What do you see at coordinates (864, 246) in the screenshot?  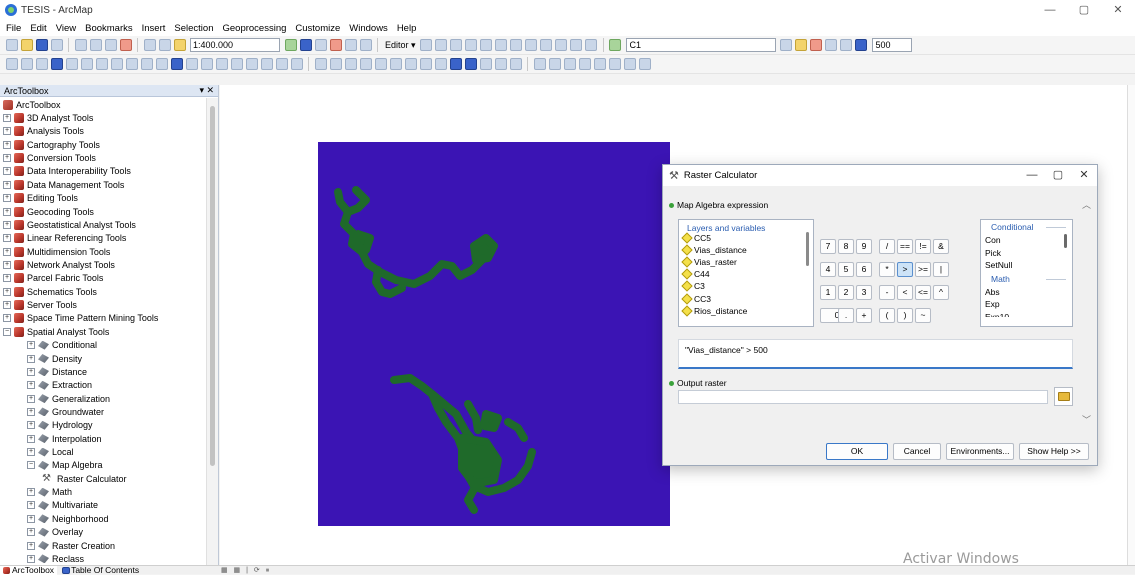 I see `key-button: 9` at bounding box center [864, 246].